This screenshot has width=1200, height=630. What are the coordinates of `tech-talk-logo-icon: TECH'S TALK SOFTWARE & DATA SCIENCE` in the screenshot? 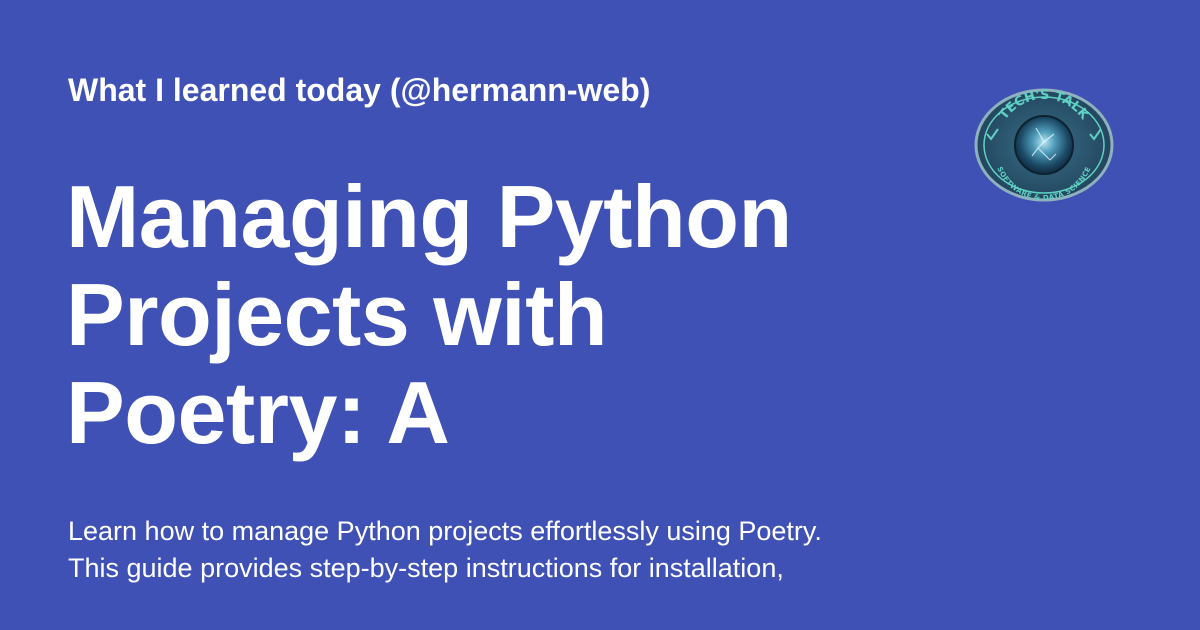 It's located at (1044, 145).